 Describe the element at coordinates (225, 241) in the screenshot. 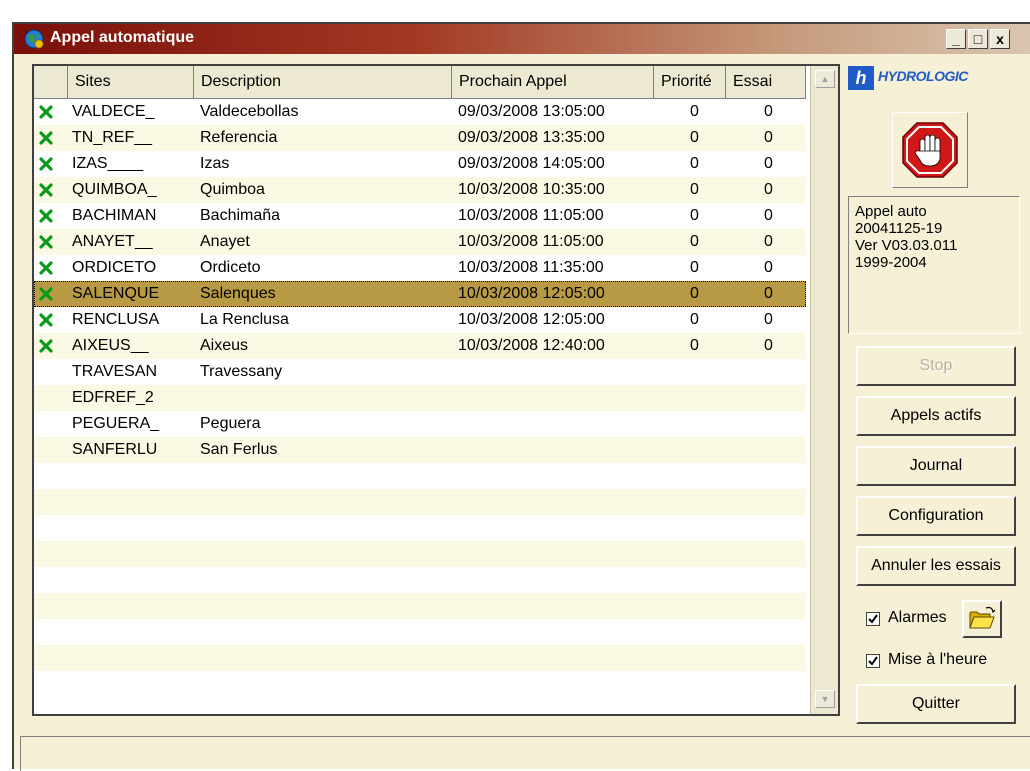

I see `cell-description: Anayet` at that location.